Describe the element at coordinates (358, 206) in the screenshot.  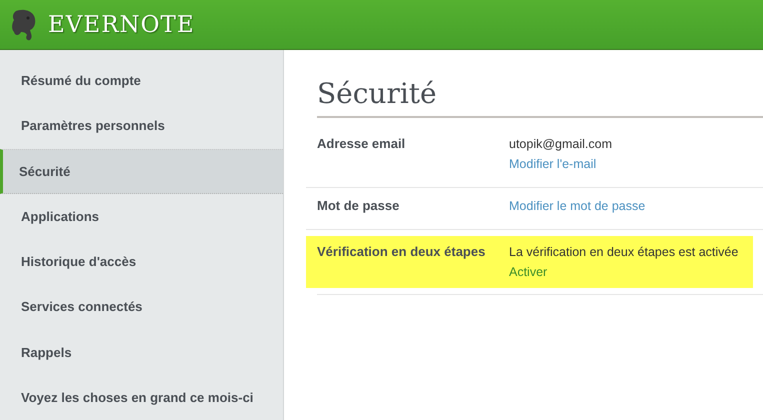
I see `setting-label: Mot de passe` at that location.